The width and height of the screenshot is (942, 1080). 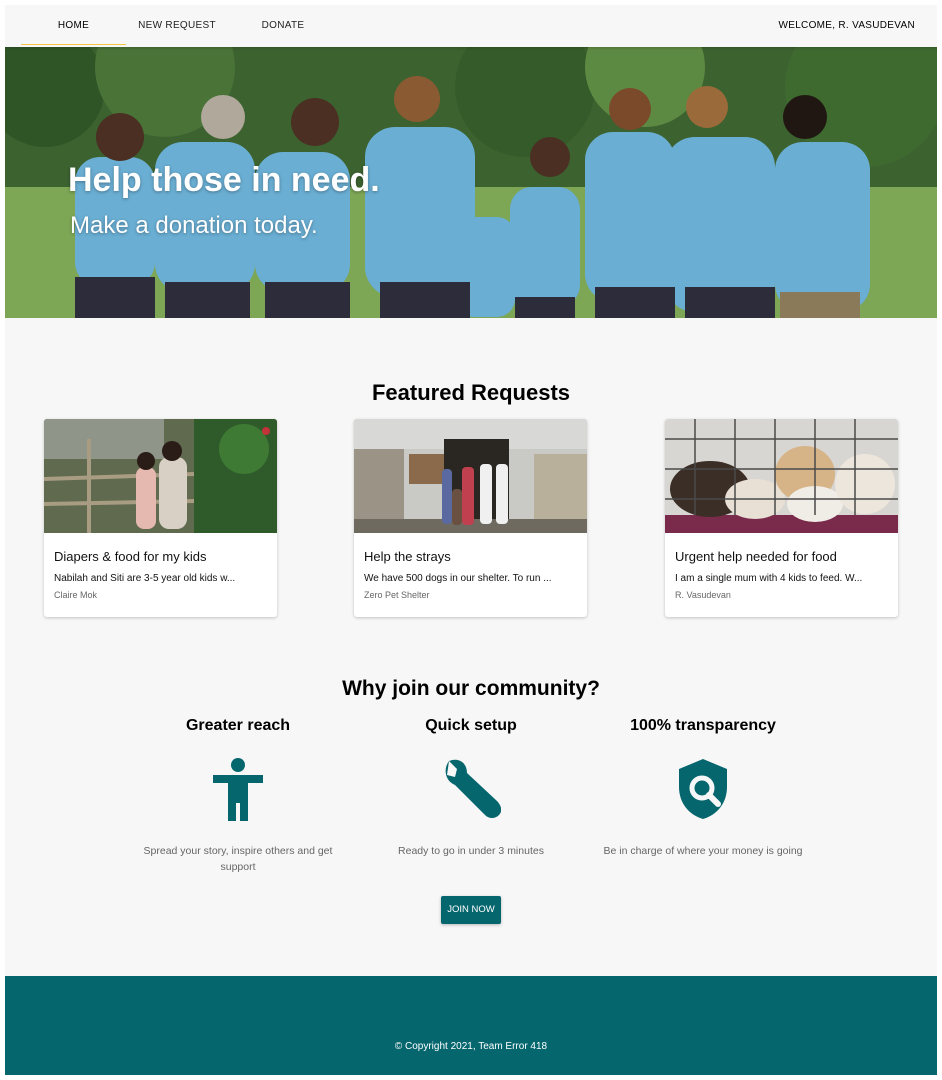 I want to click on hero-title: Help those in need., so click(x=224, y=180).